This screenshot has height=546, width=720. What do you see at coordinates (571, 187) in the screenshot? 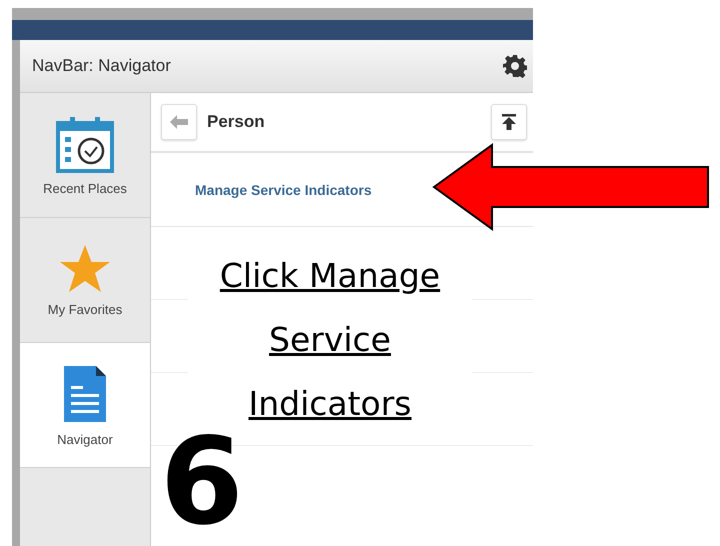
I see `pointer-arrow-icon` at bounding box center [571, 187].